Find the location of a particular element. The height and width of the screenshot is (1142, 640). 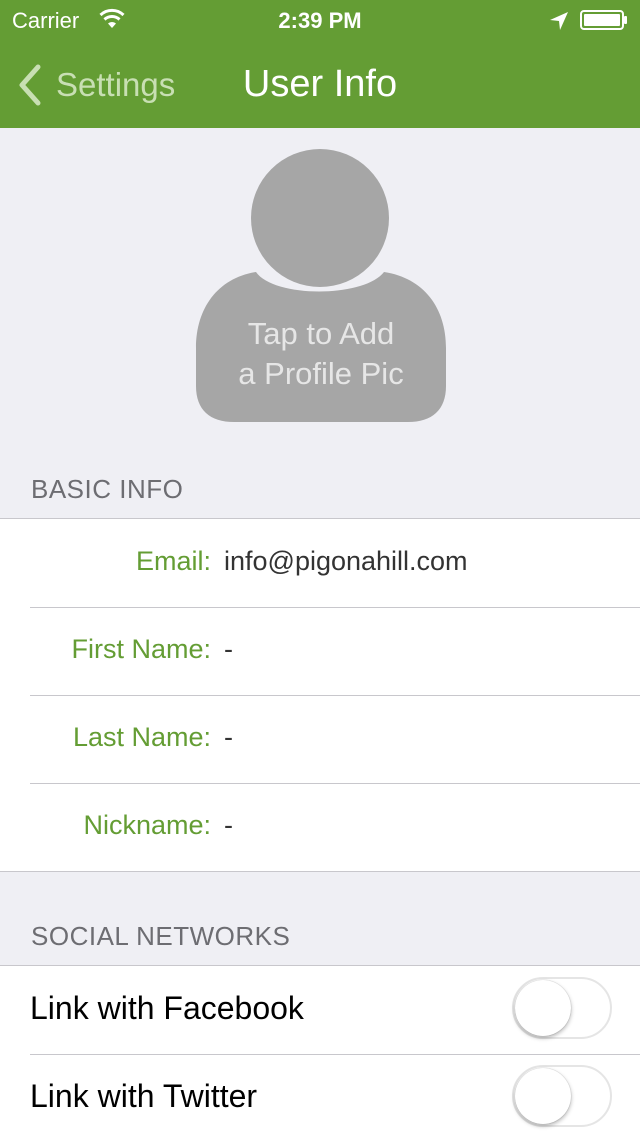

email-label: Email: is located at coordinates (173, 561).